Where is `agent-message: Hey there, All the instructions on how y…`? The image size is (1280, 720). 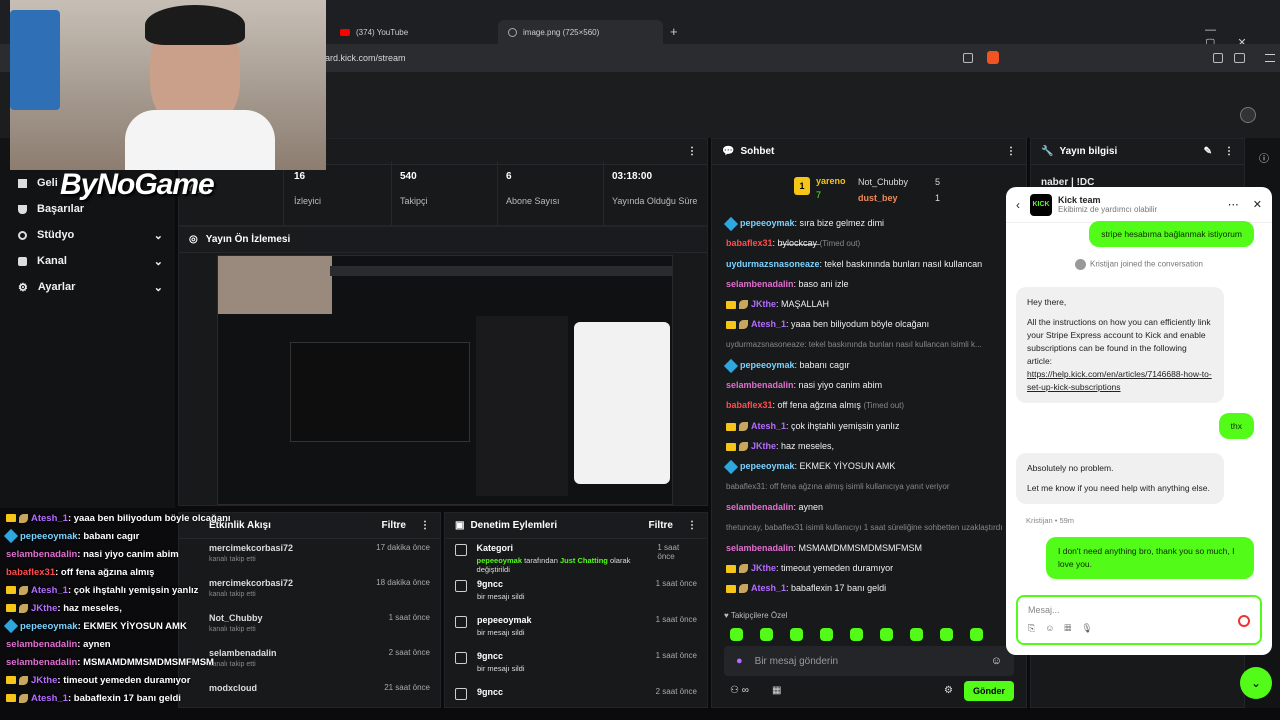 agent-message: Hey there, All the instructions on how y… is located at coordinates (1120, 345).